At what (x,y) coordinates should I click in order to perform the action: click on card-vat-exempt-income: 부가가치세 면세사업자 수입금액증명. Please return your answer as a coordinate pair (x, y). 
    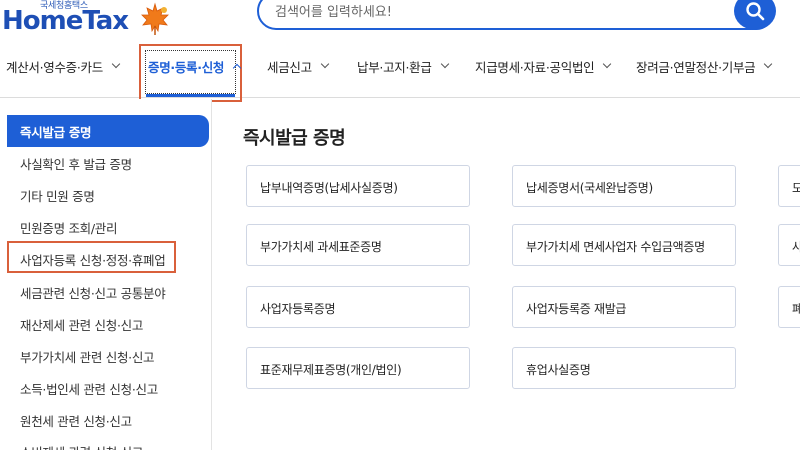
    Looking at the image, I should click on (624, 245).